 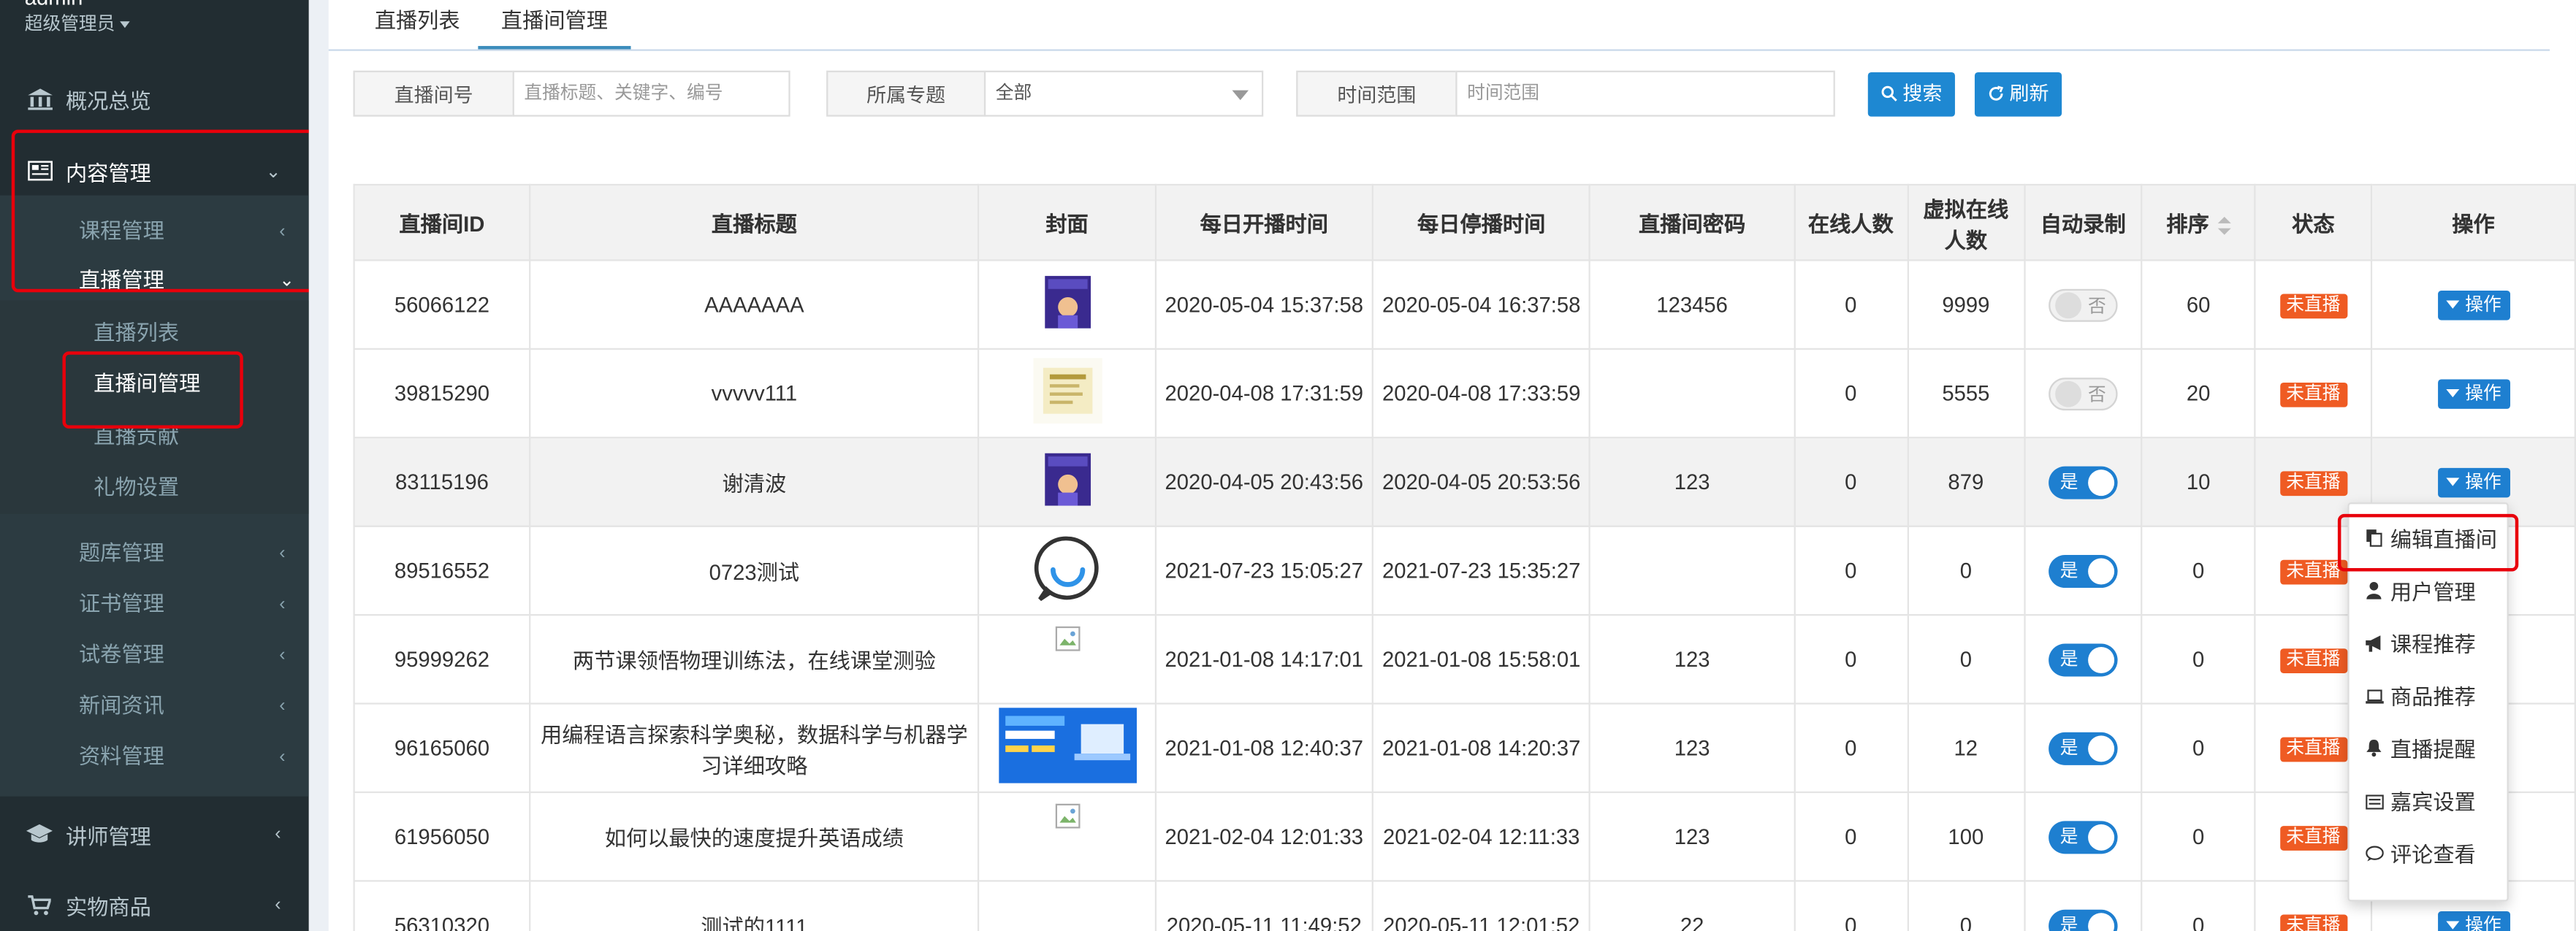 I want to click on menu-item-live-reminder: 直播提醒, so click(x=2420, y=750).